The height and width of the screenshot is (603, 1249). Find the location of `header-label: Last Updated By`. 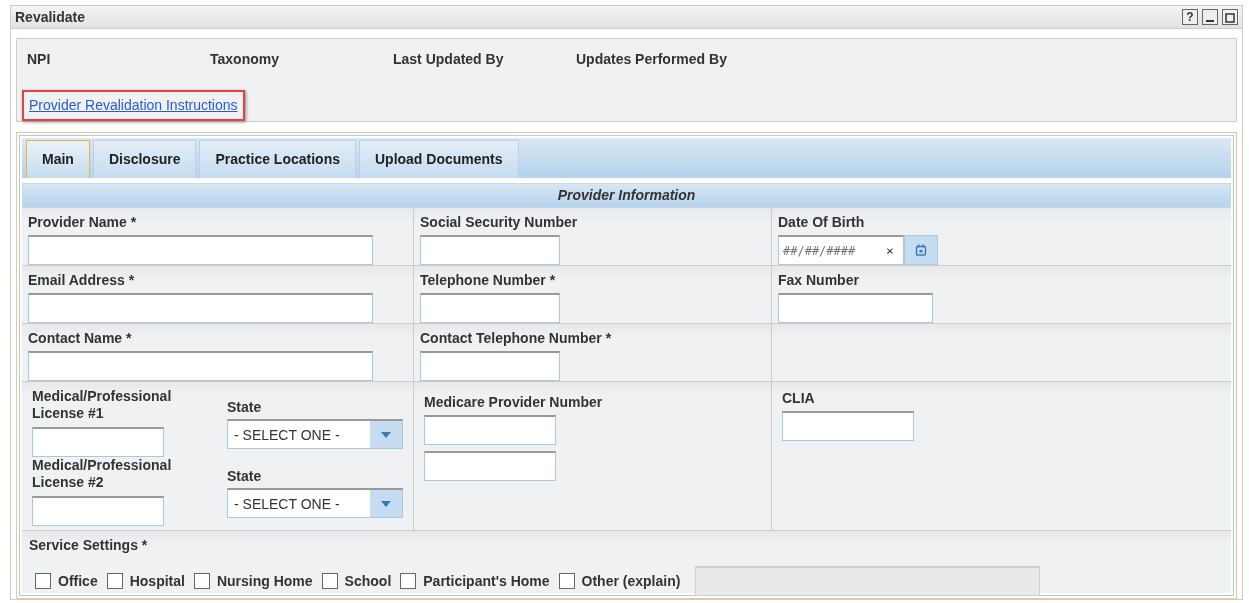

header-label: Last Updated By is located at coordinates (449, 59).